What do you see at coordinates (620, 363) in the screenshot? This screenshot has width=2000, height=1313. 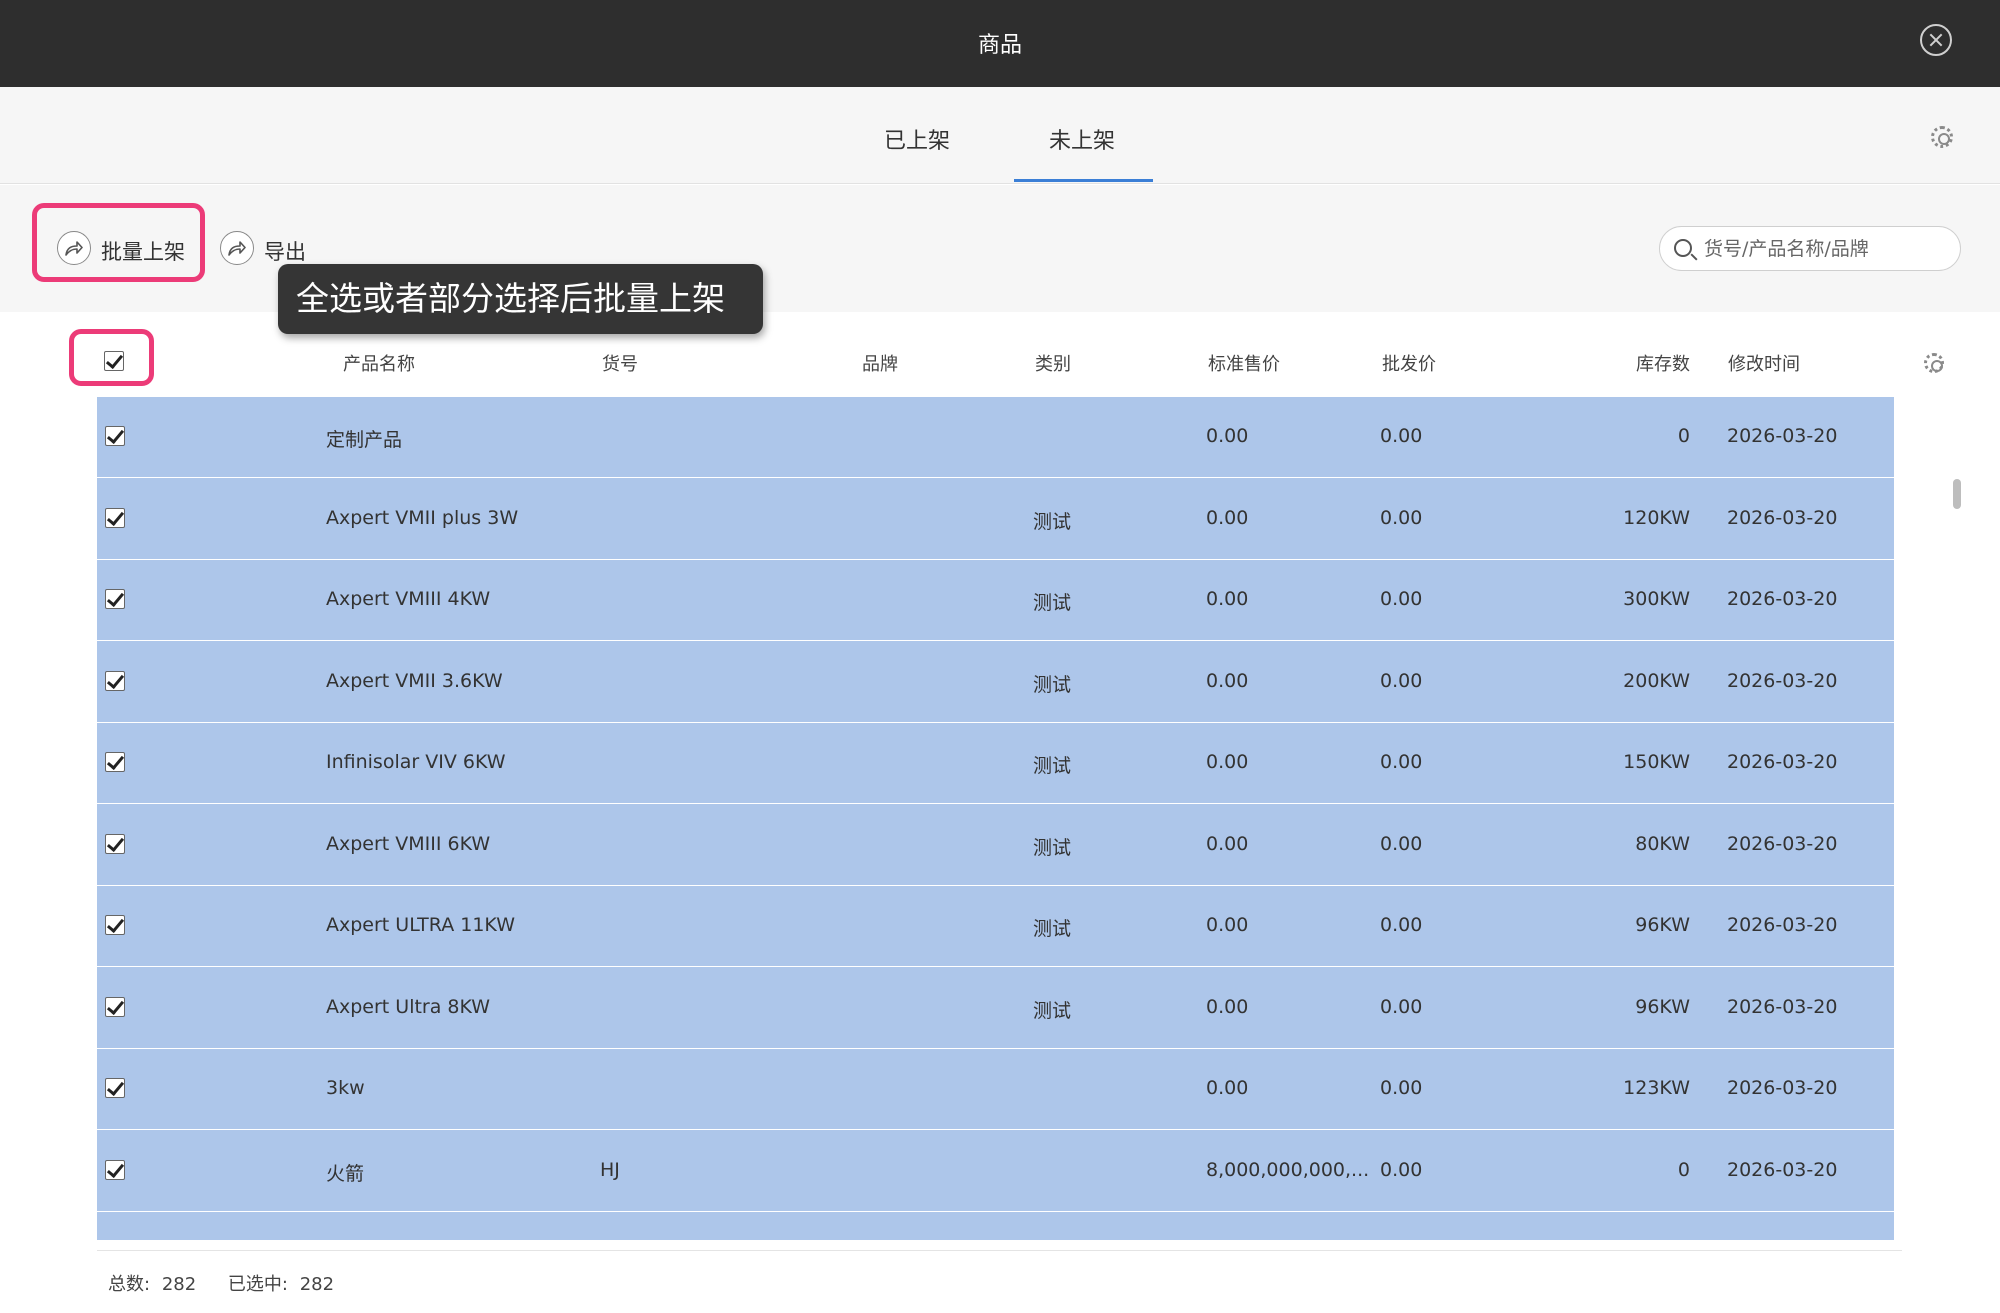 I see `column-header-sku: 货号` at bounding box center [620, 363].